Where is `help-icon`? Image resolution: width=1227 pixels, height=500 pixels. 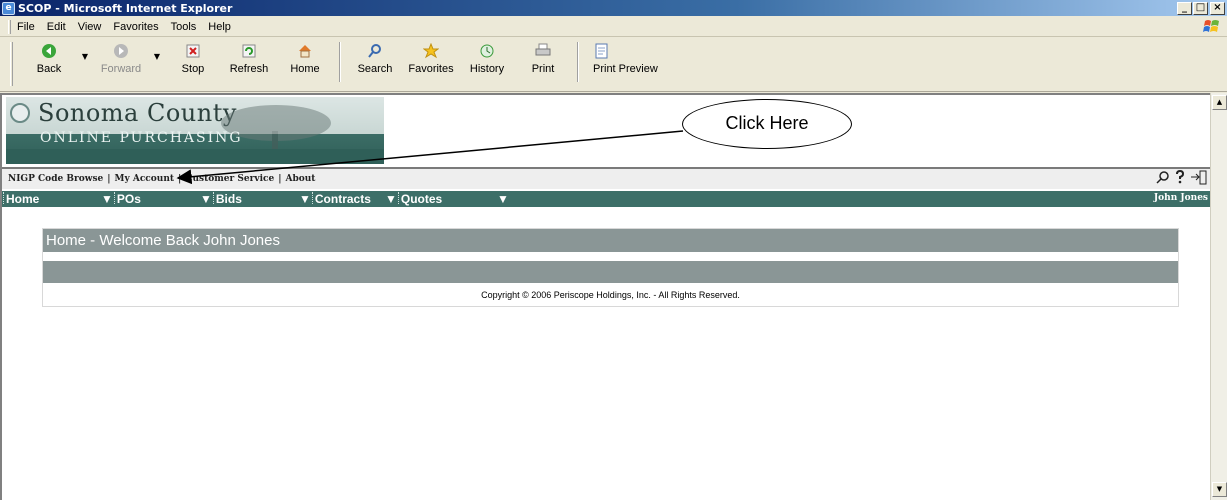 help-icon is located at coordinates (1180, 177).